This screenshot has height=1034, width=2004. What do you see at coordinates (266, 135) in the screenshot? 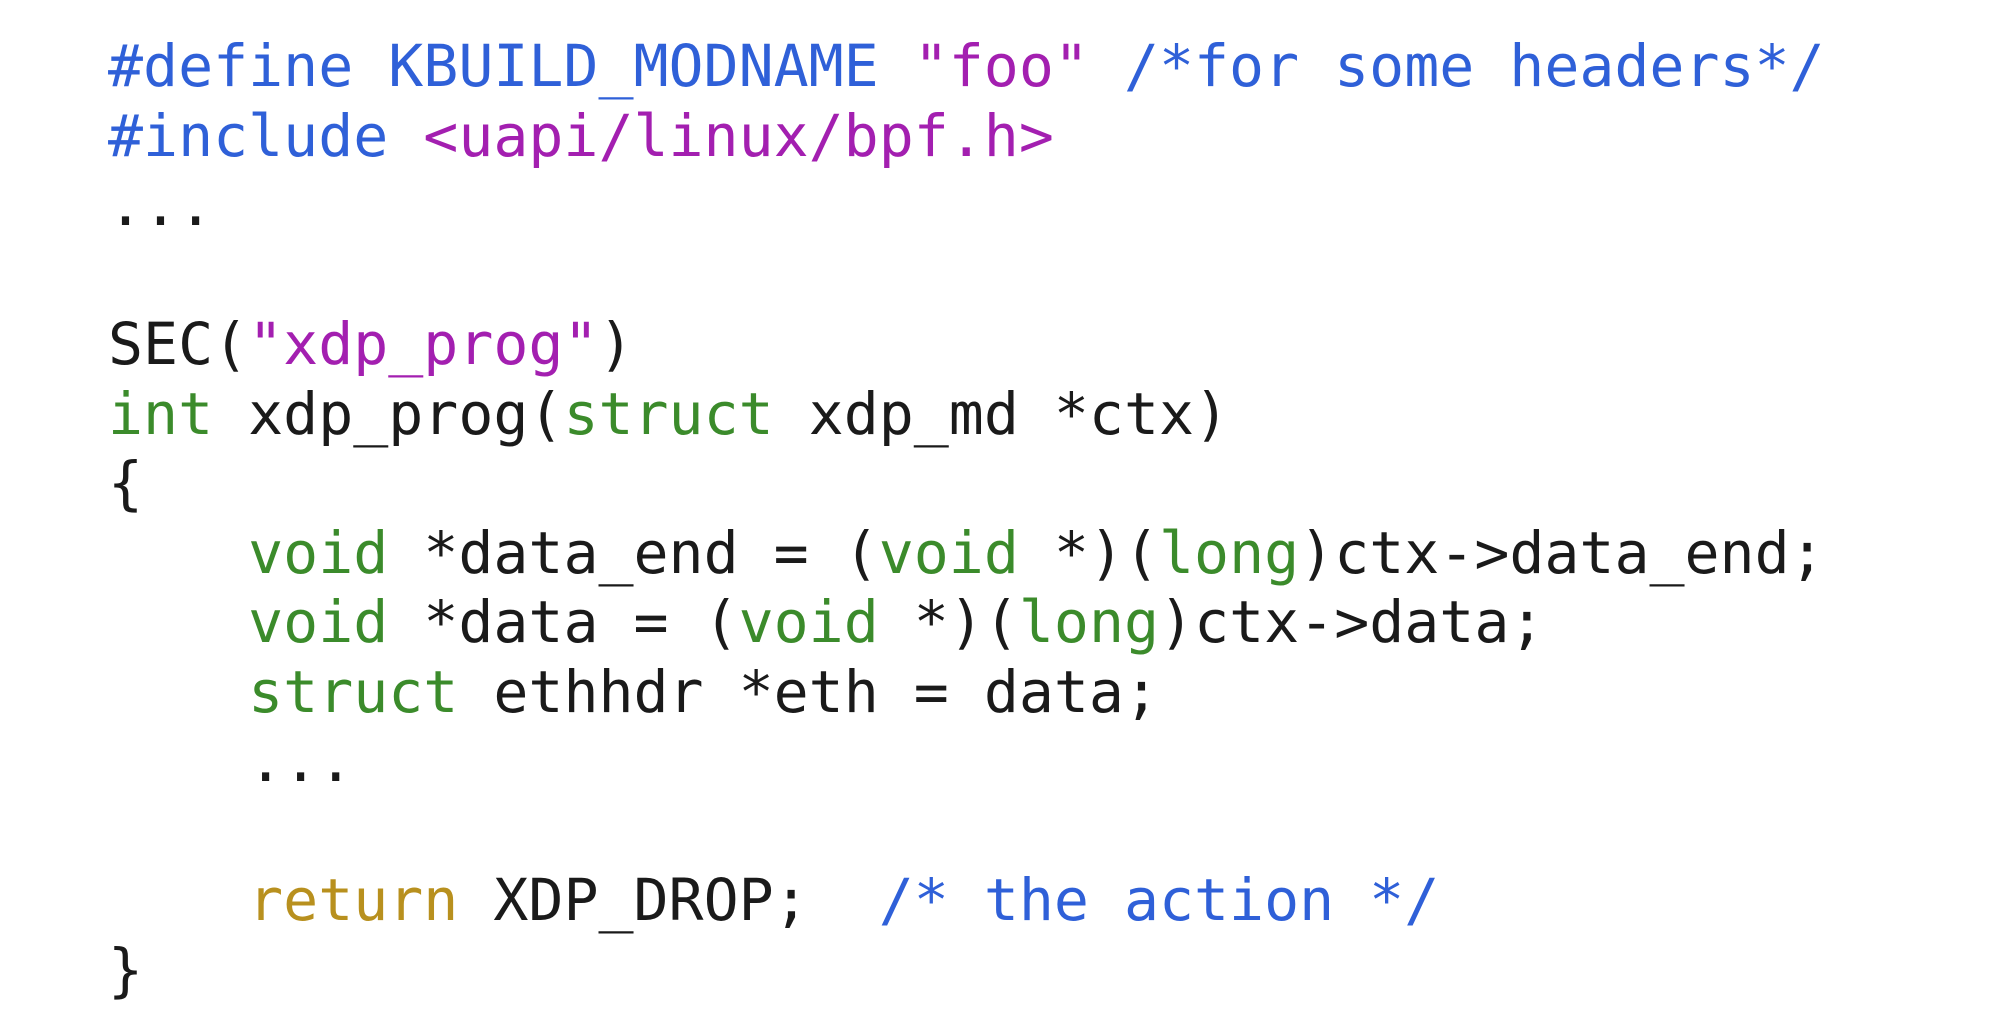
I see `code-token-blue: #include` at bounding box center [266, 135].